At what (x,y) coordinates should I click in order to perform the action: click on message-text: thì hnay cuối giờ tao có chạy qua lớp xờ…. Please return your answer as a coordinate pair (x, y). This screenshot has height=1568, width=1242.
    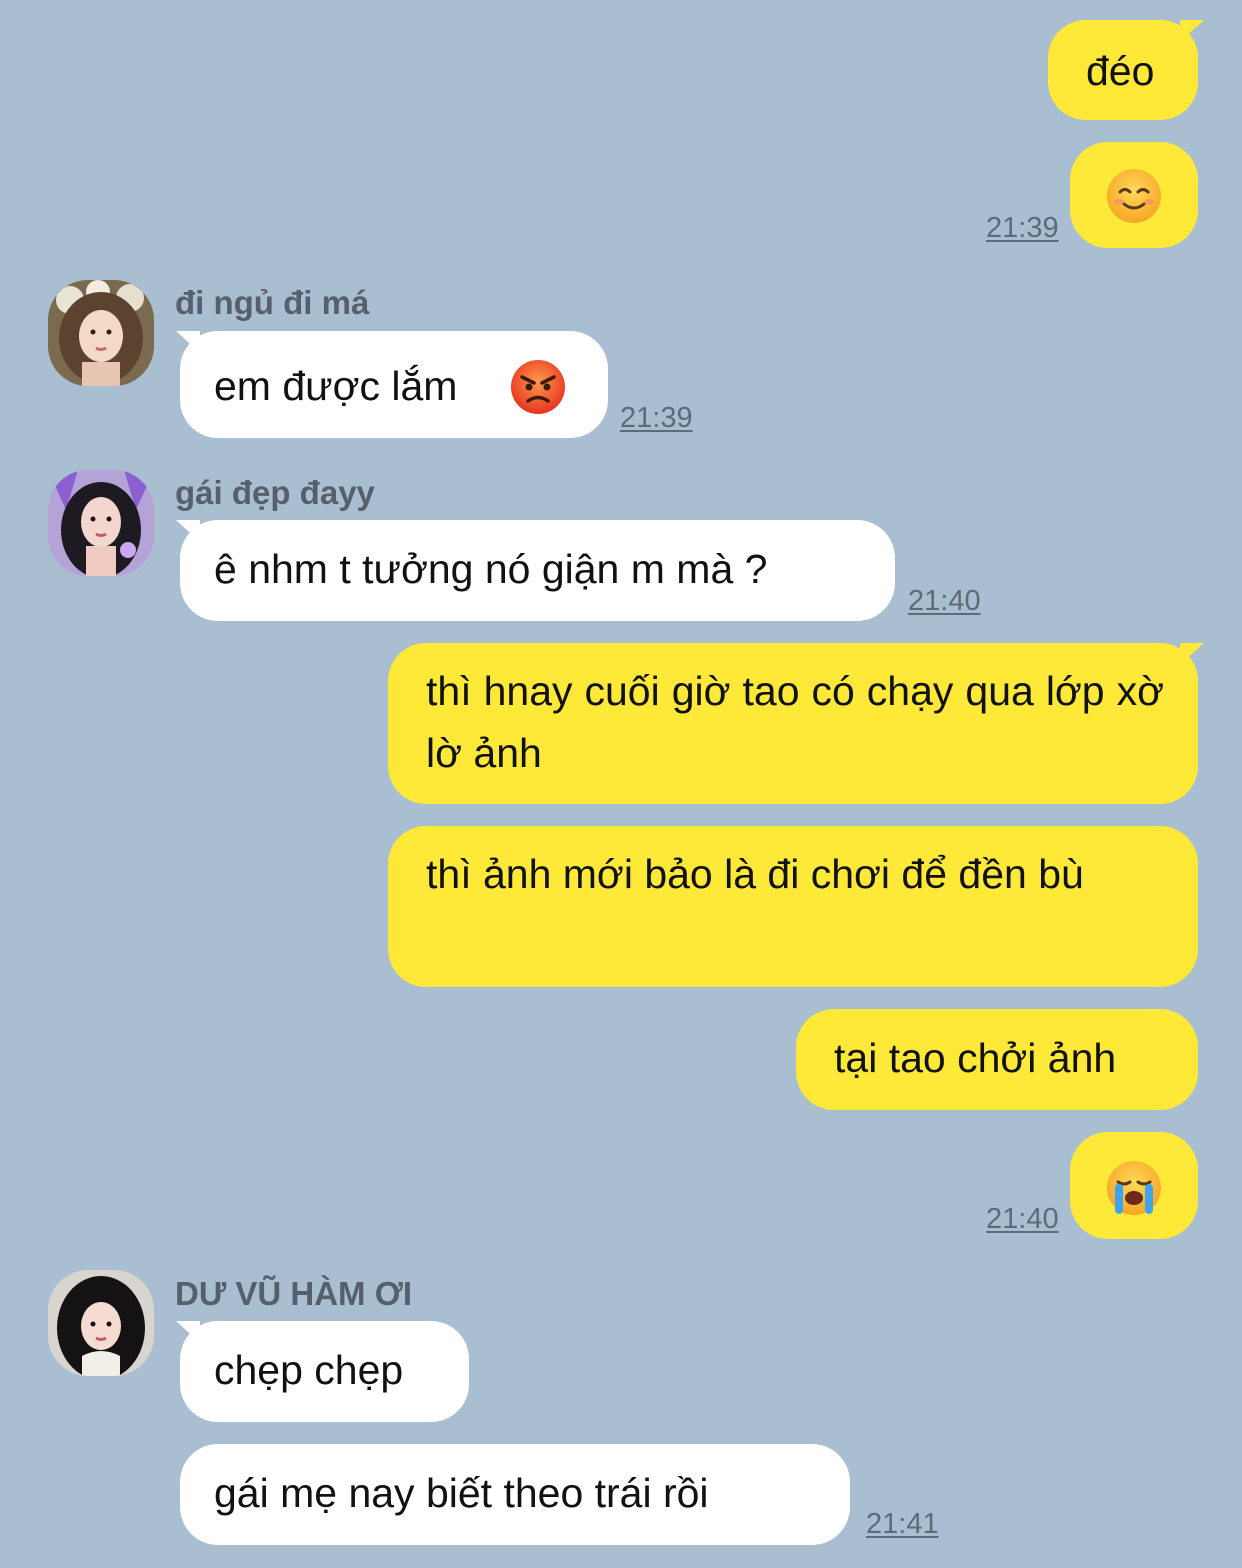
    Looking at the image, I should click on (795, 722).